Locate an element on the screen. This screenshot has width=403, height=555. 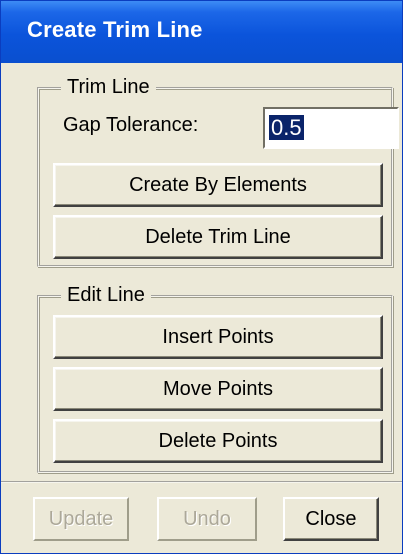
gap-tolerance-input: 0.5 is located at coordinates (331, 128).